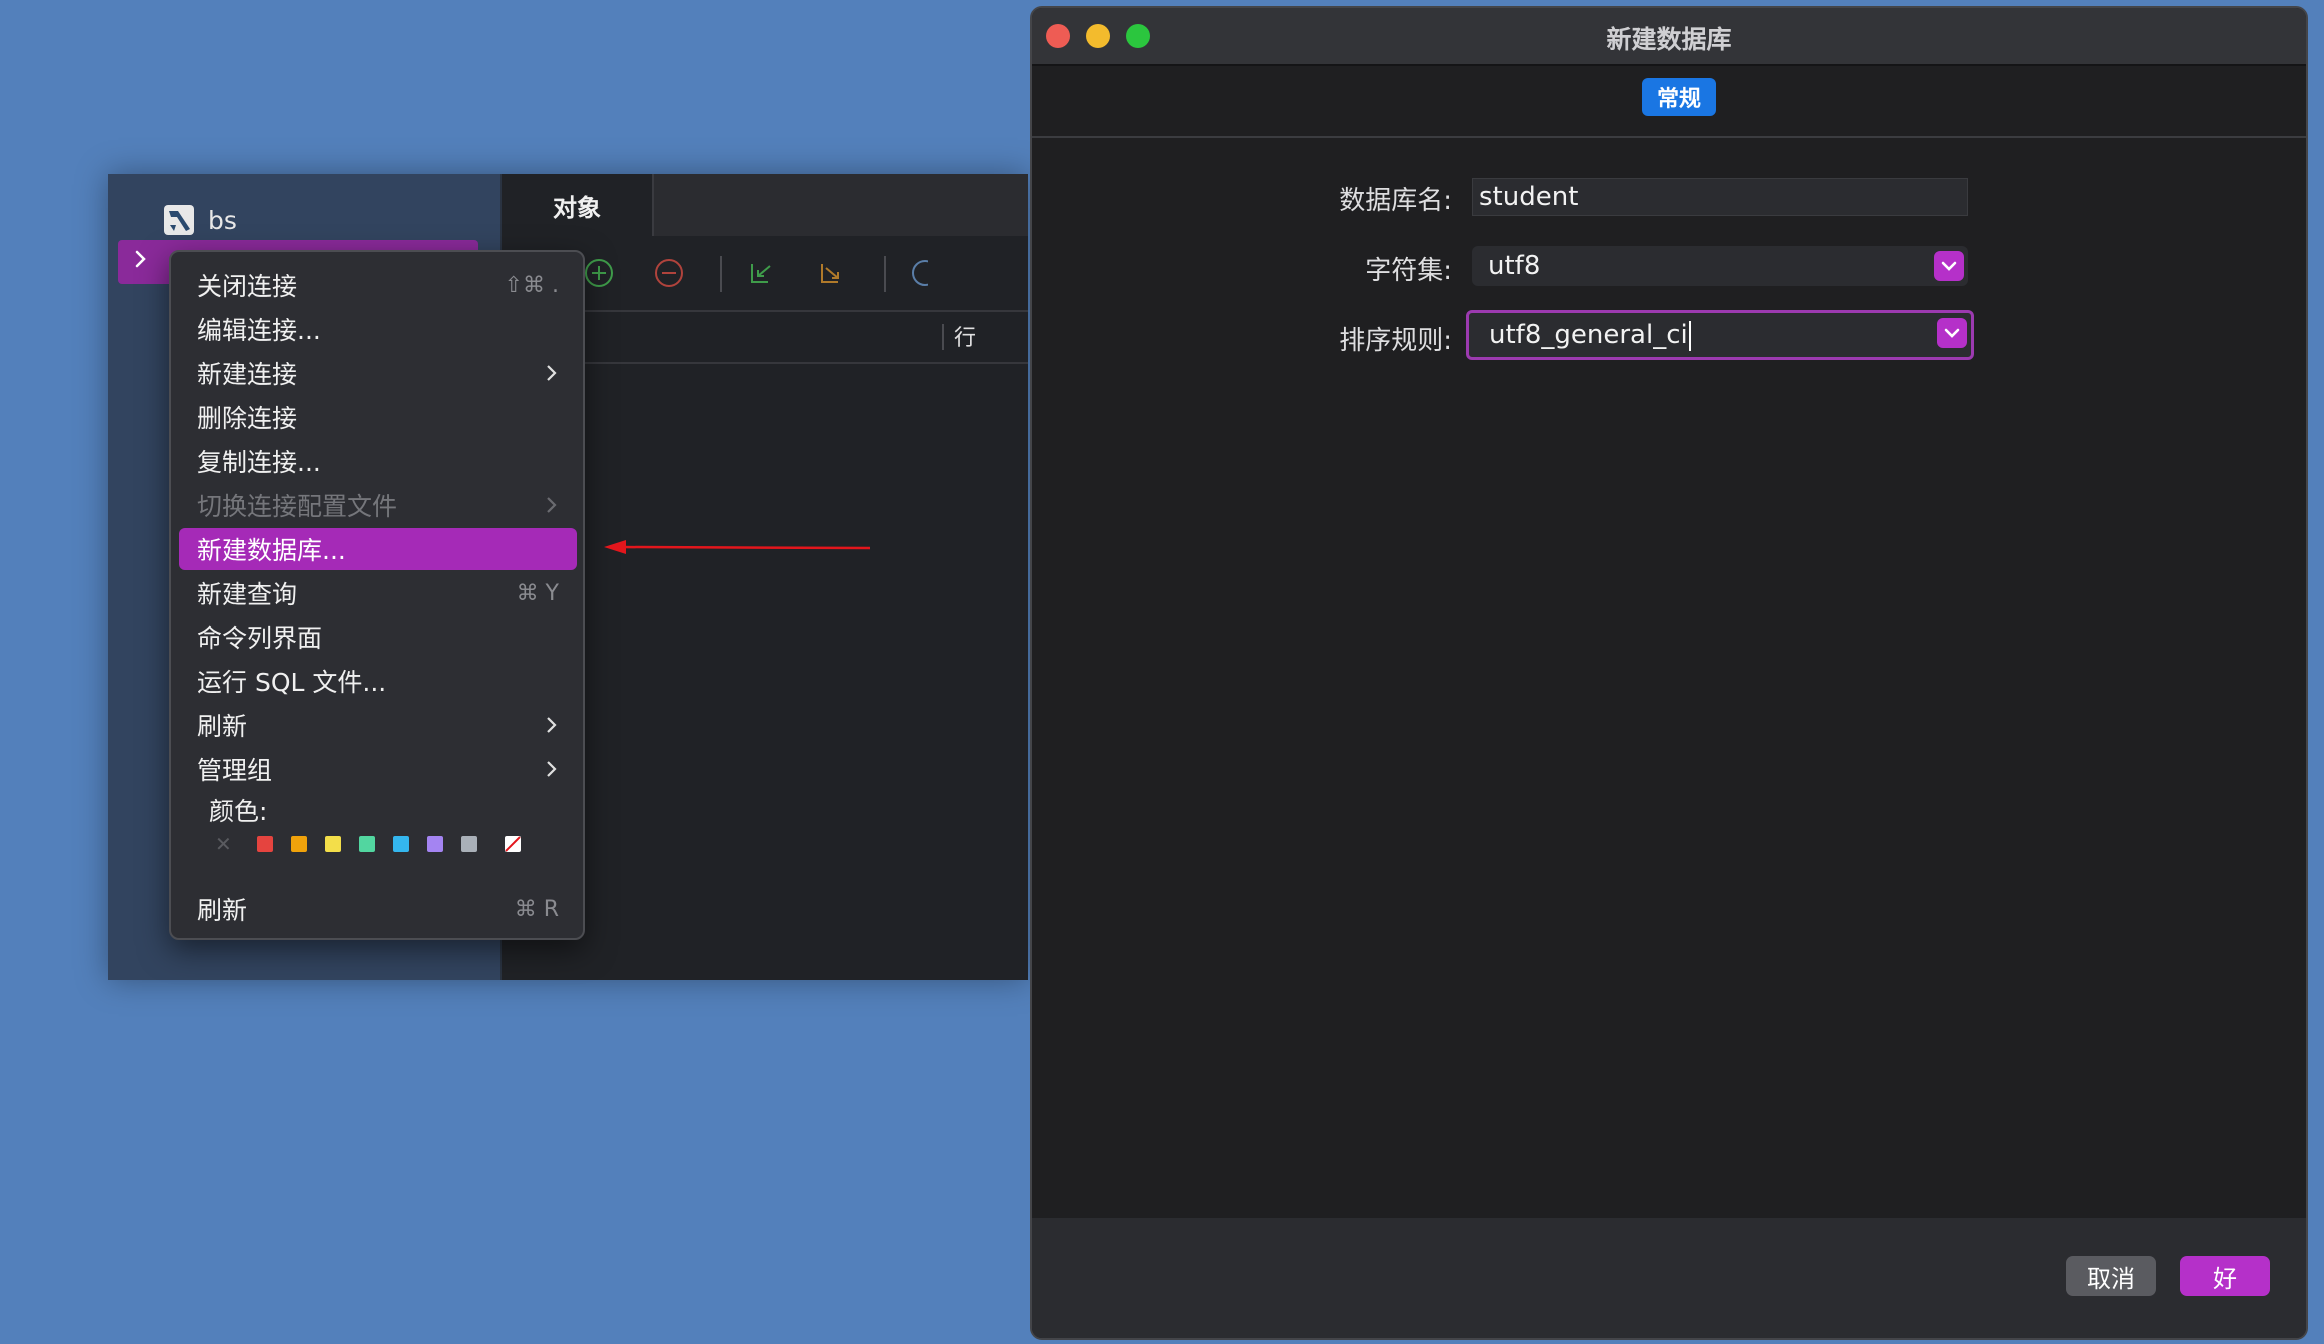 This screenshot has height=1344, width=2324. What do you see at coordinates (537, 593) in the screenshot?
I see `shortcut-label: ⌘ Y` at bounding box center [537, 593].